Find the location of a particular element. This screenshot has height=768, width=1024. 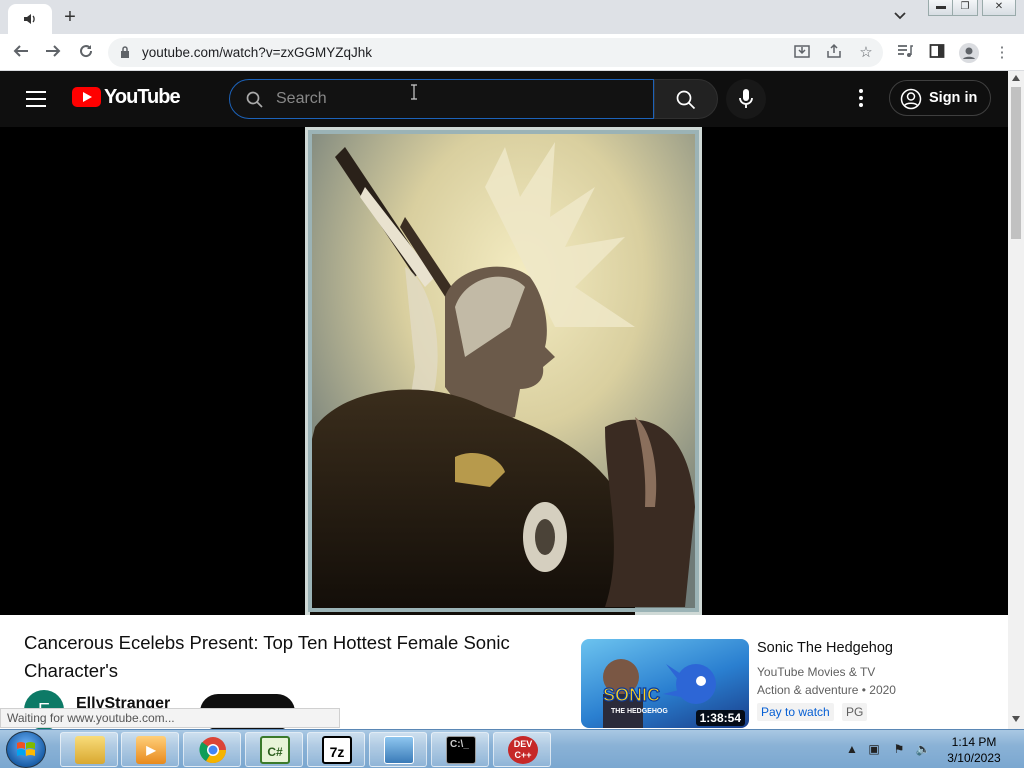

taskbar-devcpp: DEV C++ is located at coordinates (522, 749).